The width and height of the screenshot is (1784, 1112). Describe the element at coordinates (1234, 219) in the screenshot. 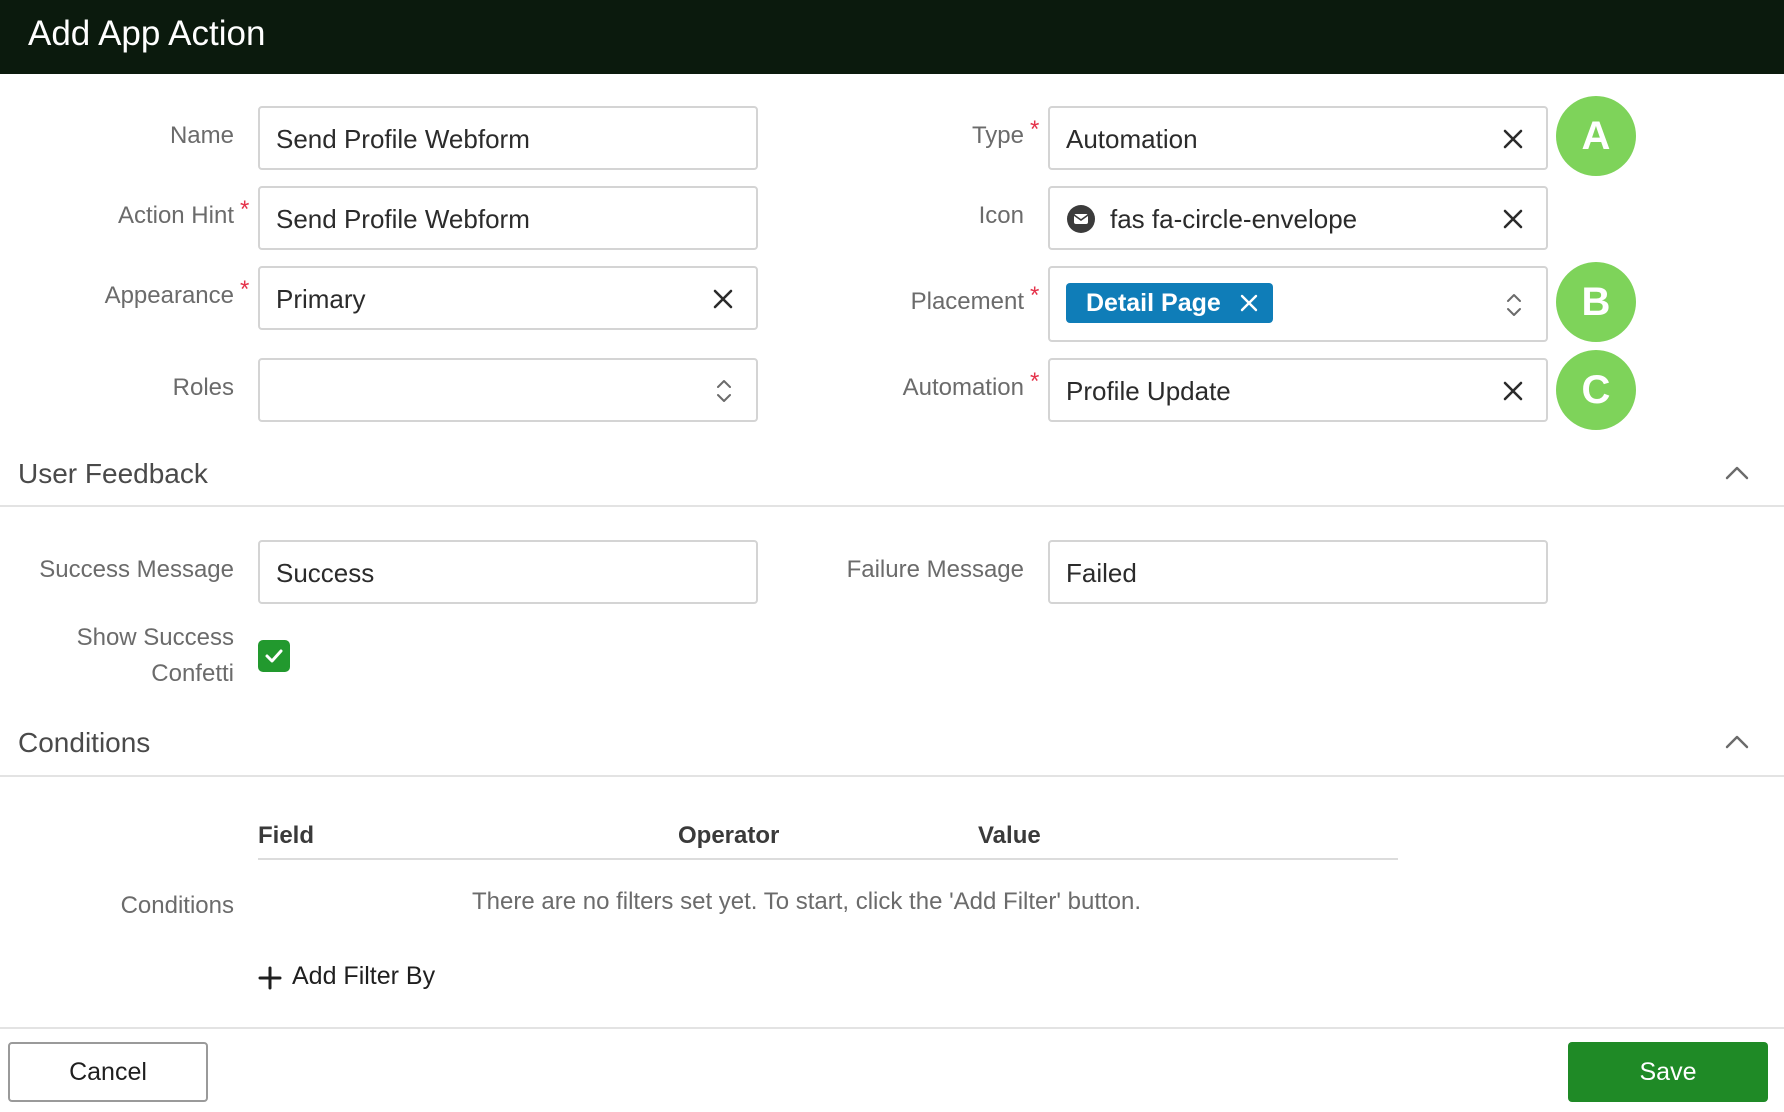

I see `icon-value: fas fa-circle-envelope` at that location.